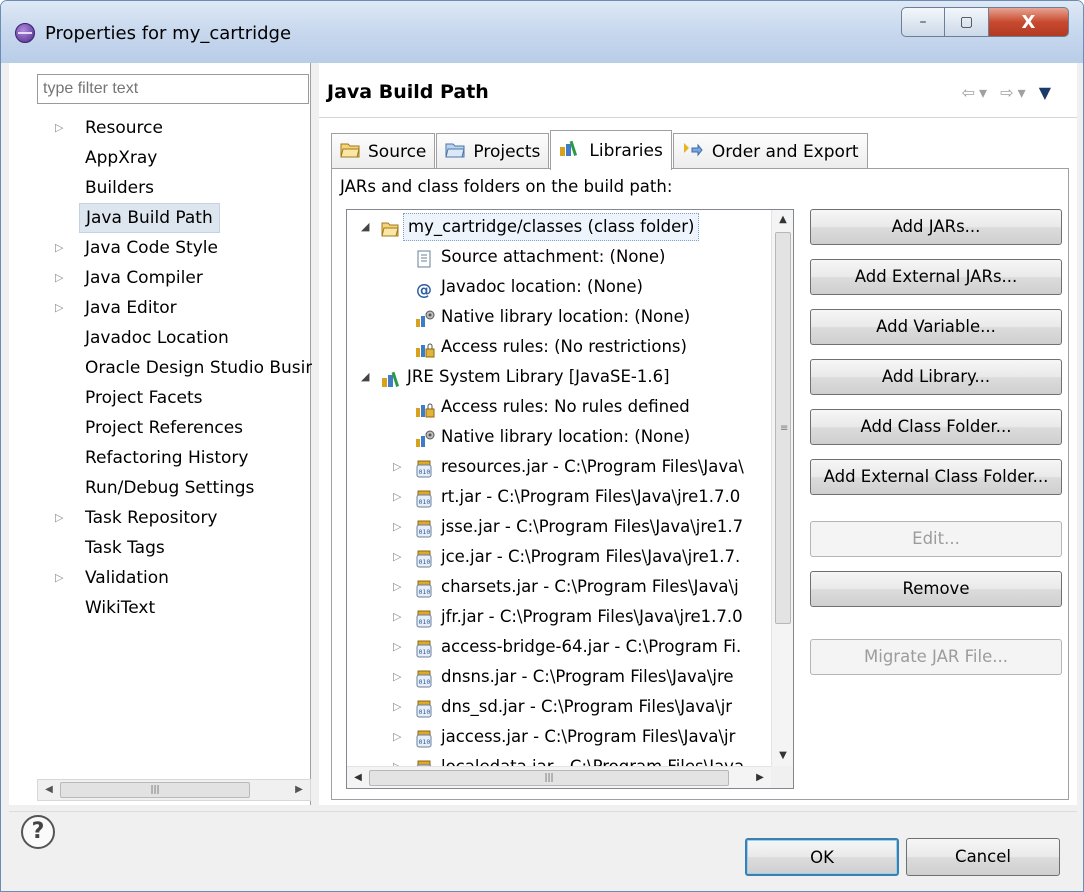 The width and height of the screenshot is (1084, 892). What do you see at coordinates (782, 756) in the screenshot?
I see `scroll-down-icon: ▼` at bounding box center [782, 756].